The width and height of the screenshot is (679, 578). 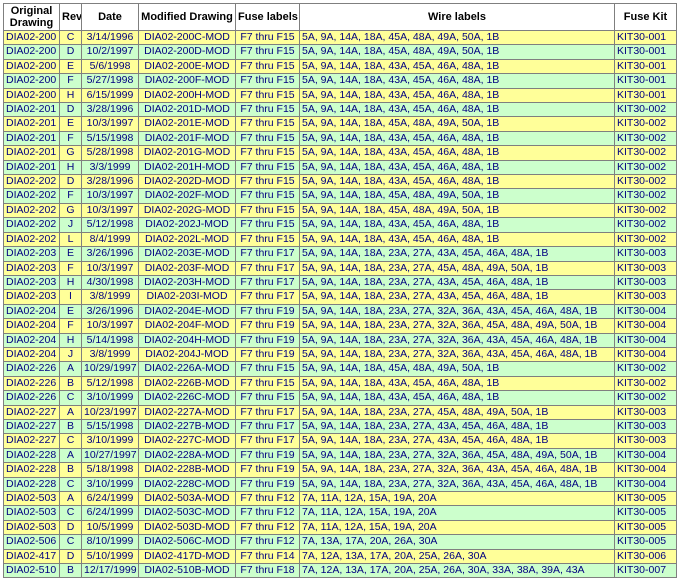 What do you see at coordinates (110, 556) in the screenshot?
I see `cell-date: 5/10/1999` at bounding box center [110, 556].